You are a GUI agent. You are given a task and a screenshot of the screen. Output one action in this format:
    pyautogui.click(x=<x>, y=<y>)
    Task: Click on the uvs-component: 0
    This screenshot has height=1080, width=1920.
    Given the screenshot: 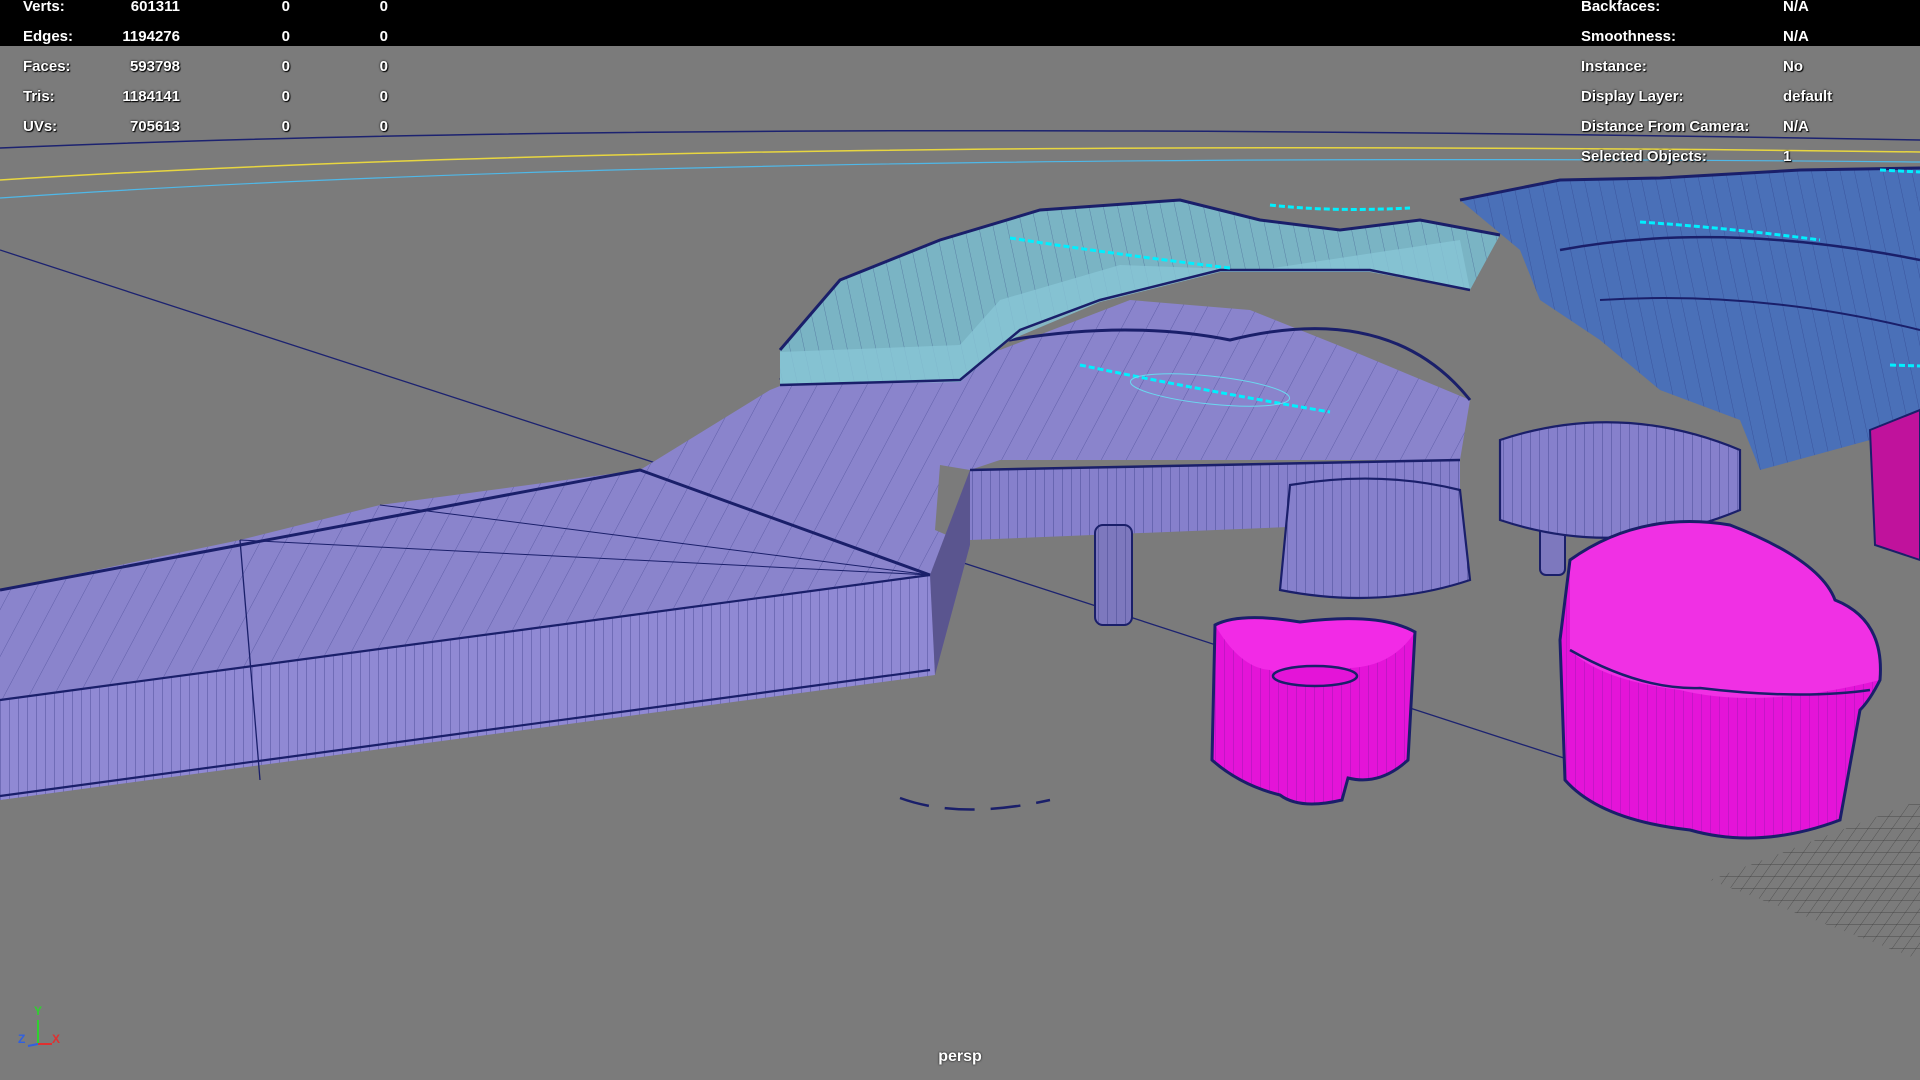 What is the action you would take?
    pyautogui.click(x=383, y=126)
    